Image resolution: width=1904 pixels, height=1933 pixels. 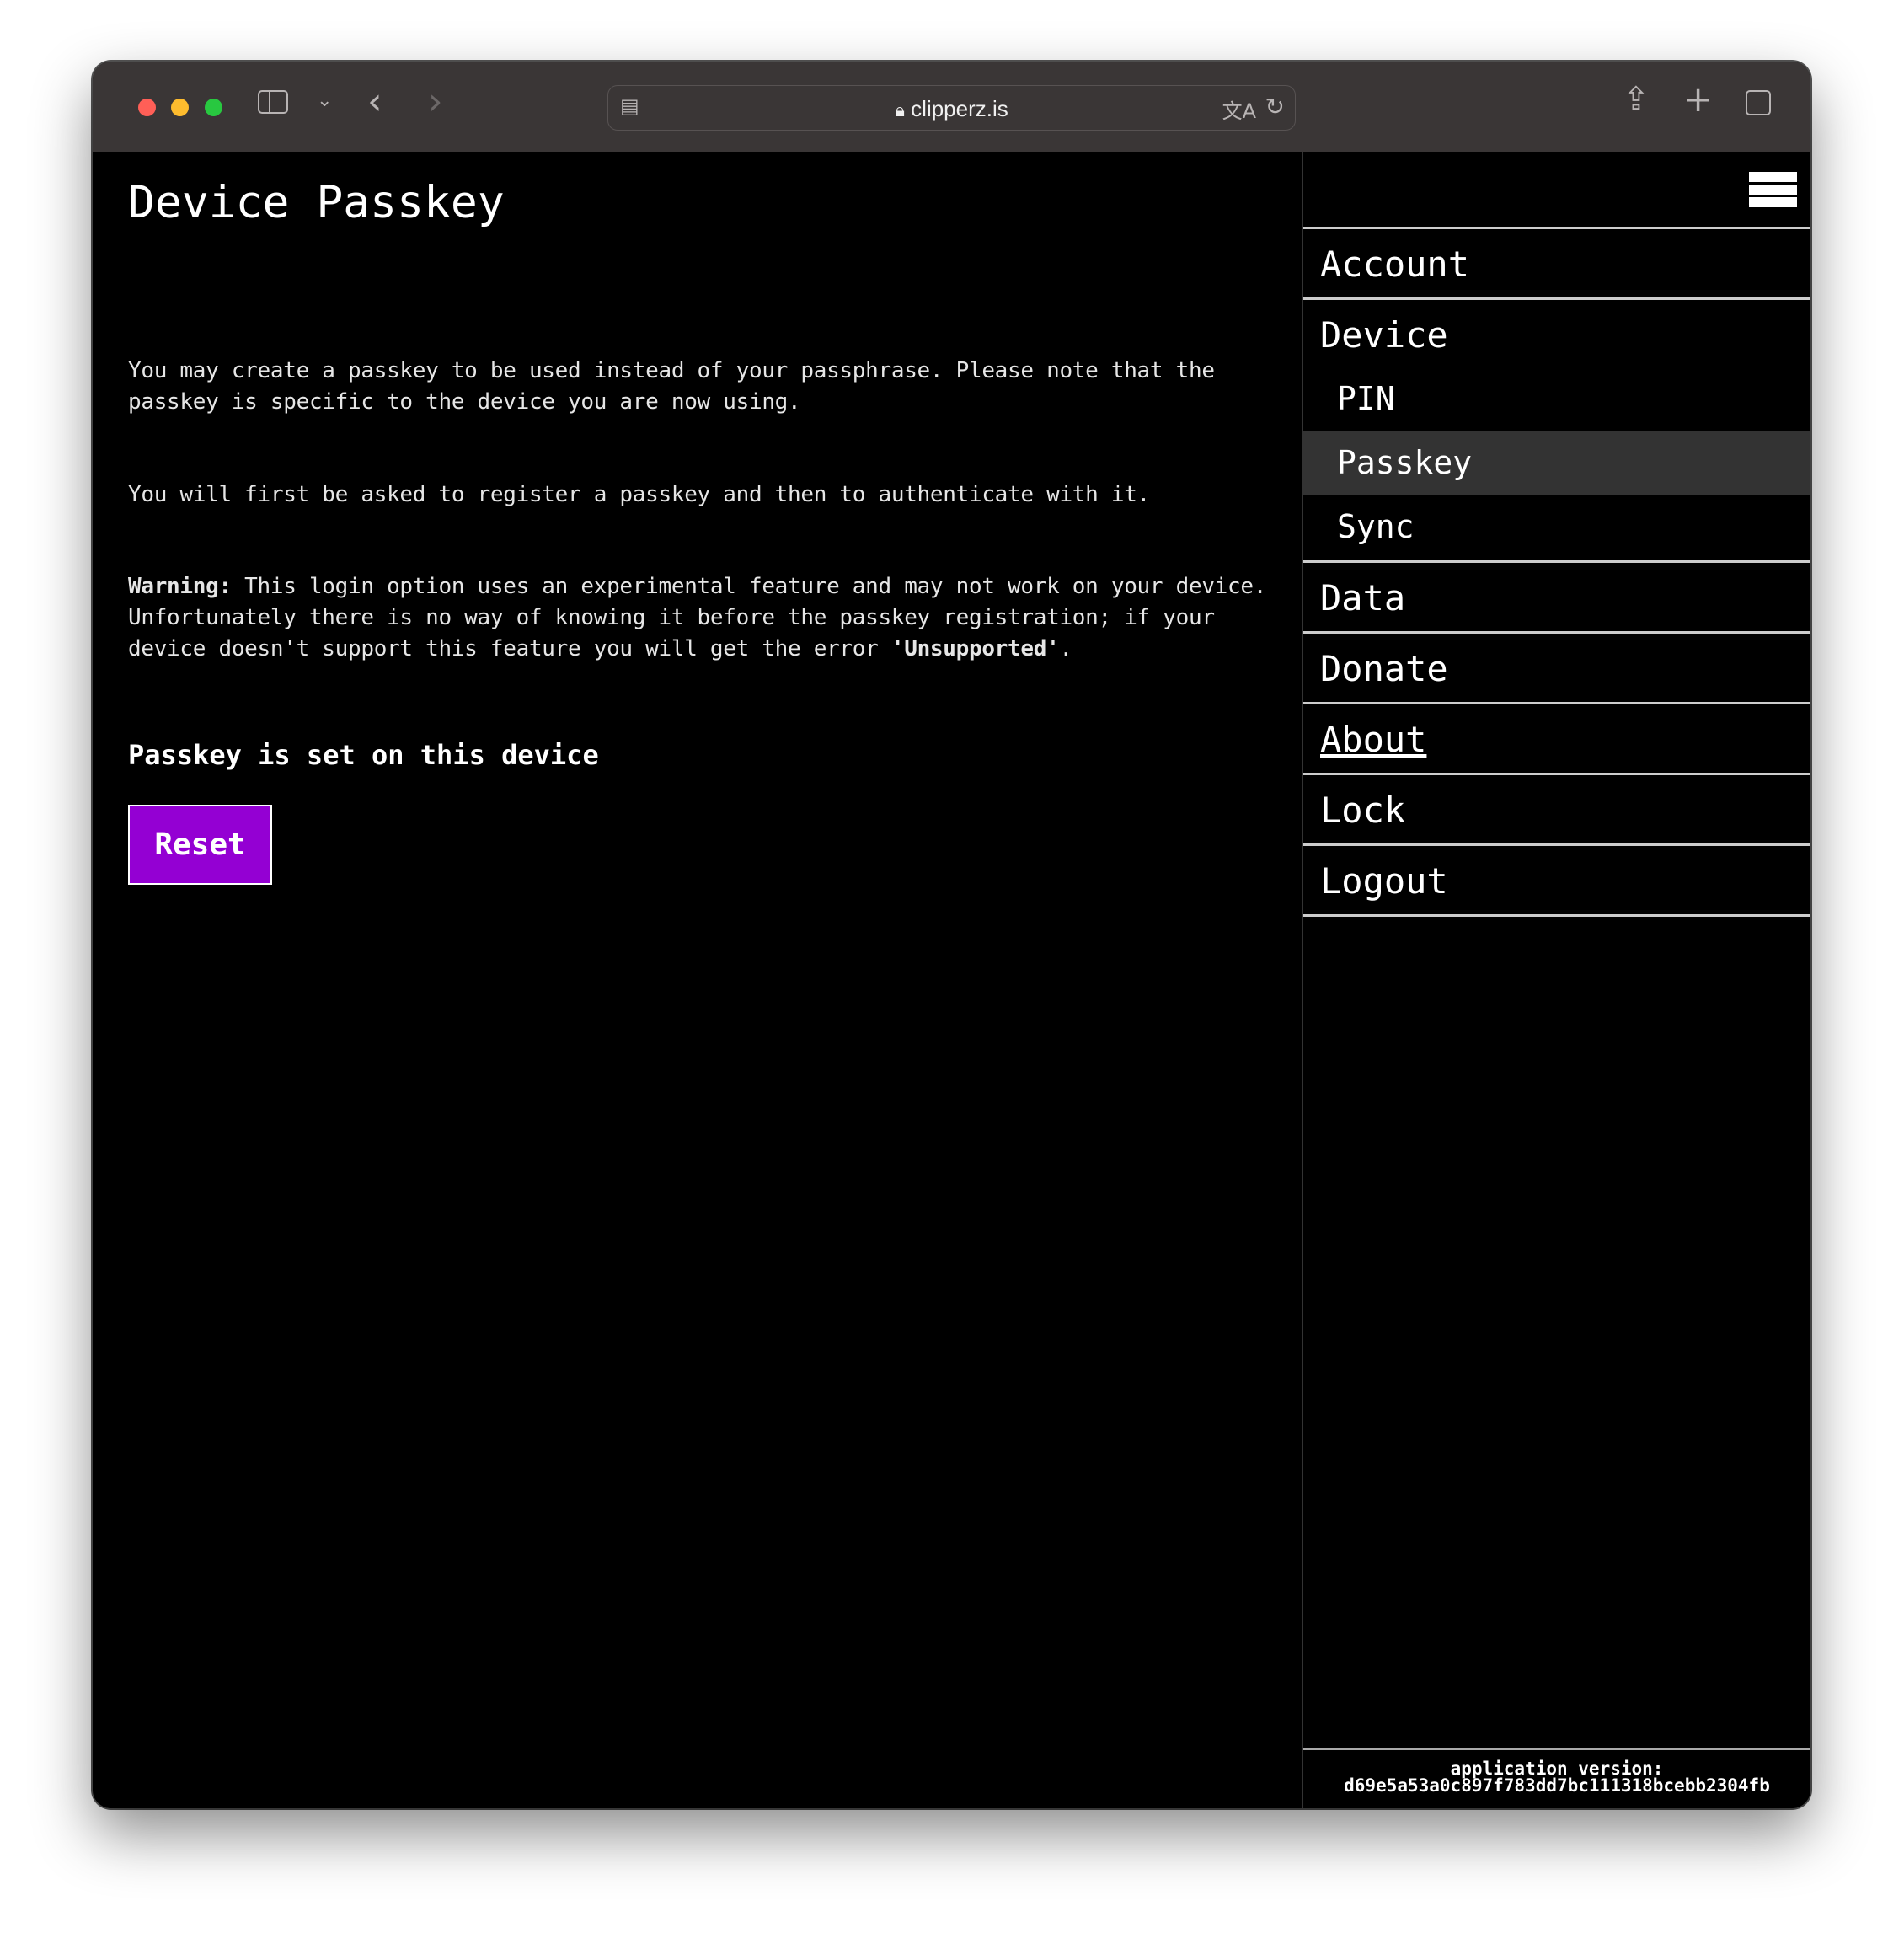 I want to click on sidebar-item-account: Account, so click(x=1556, y=262).